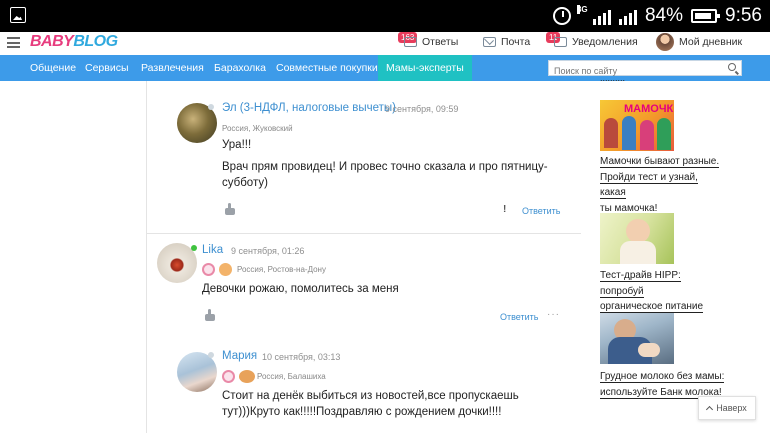 The image size is (770, 433). Describe the element at coordinates (300, 289) in the screenshot. I see `comment-text-line: Девочки рожаю, помолитесь за меня` at that location.